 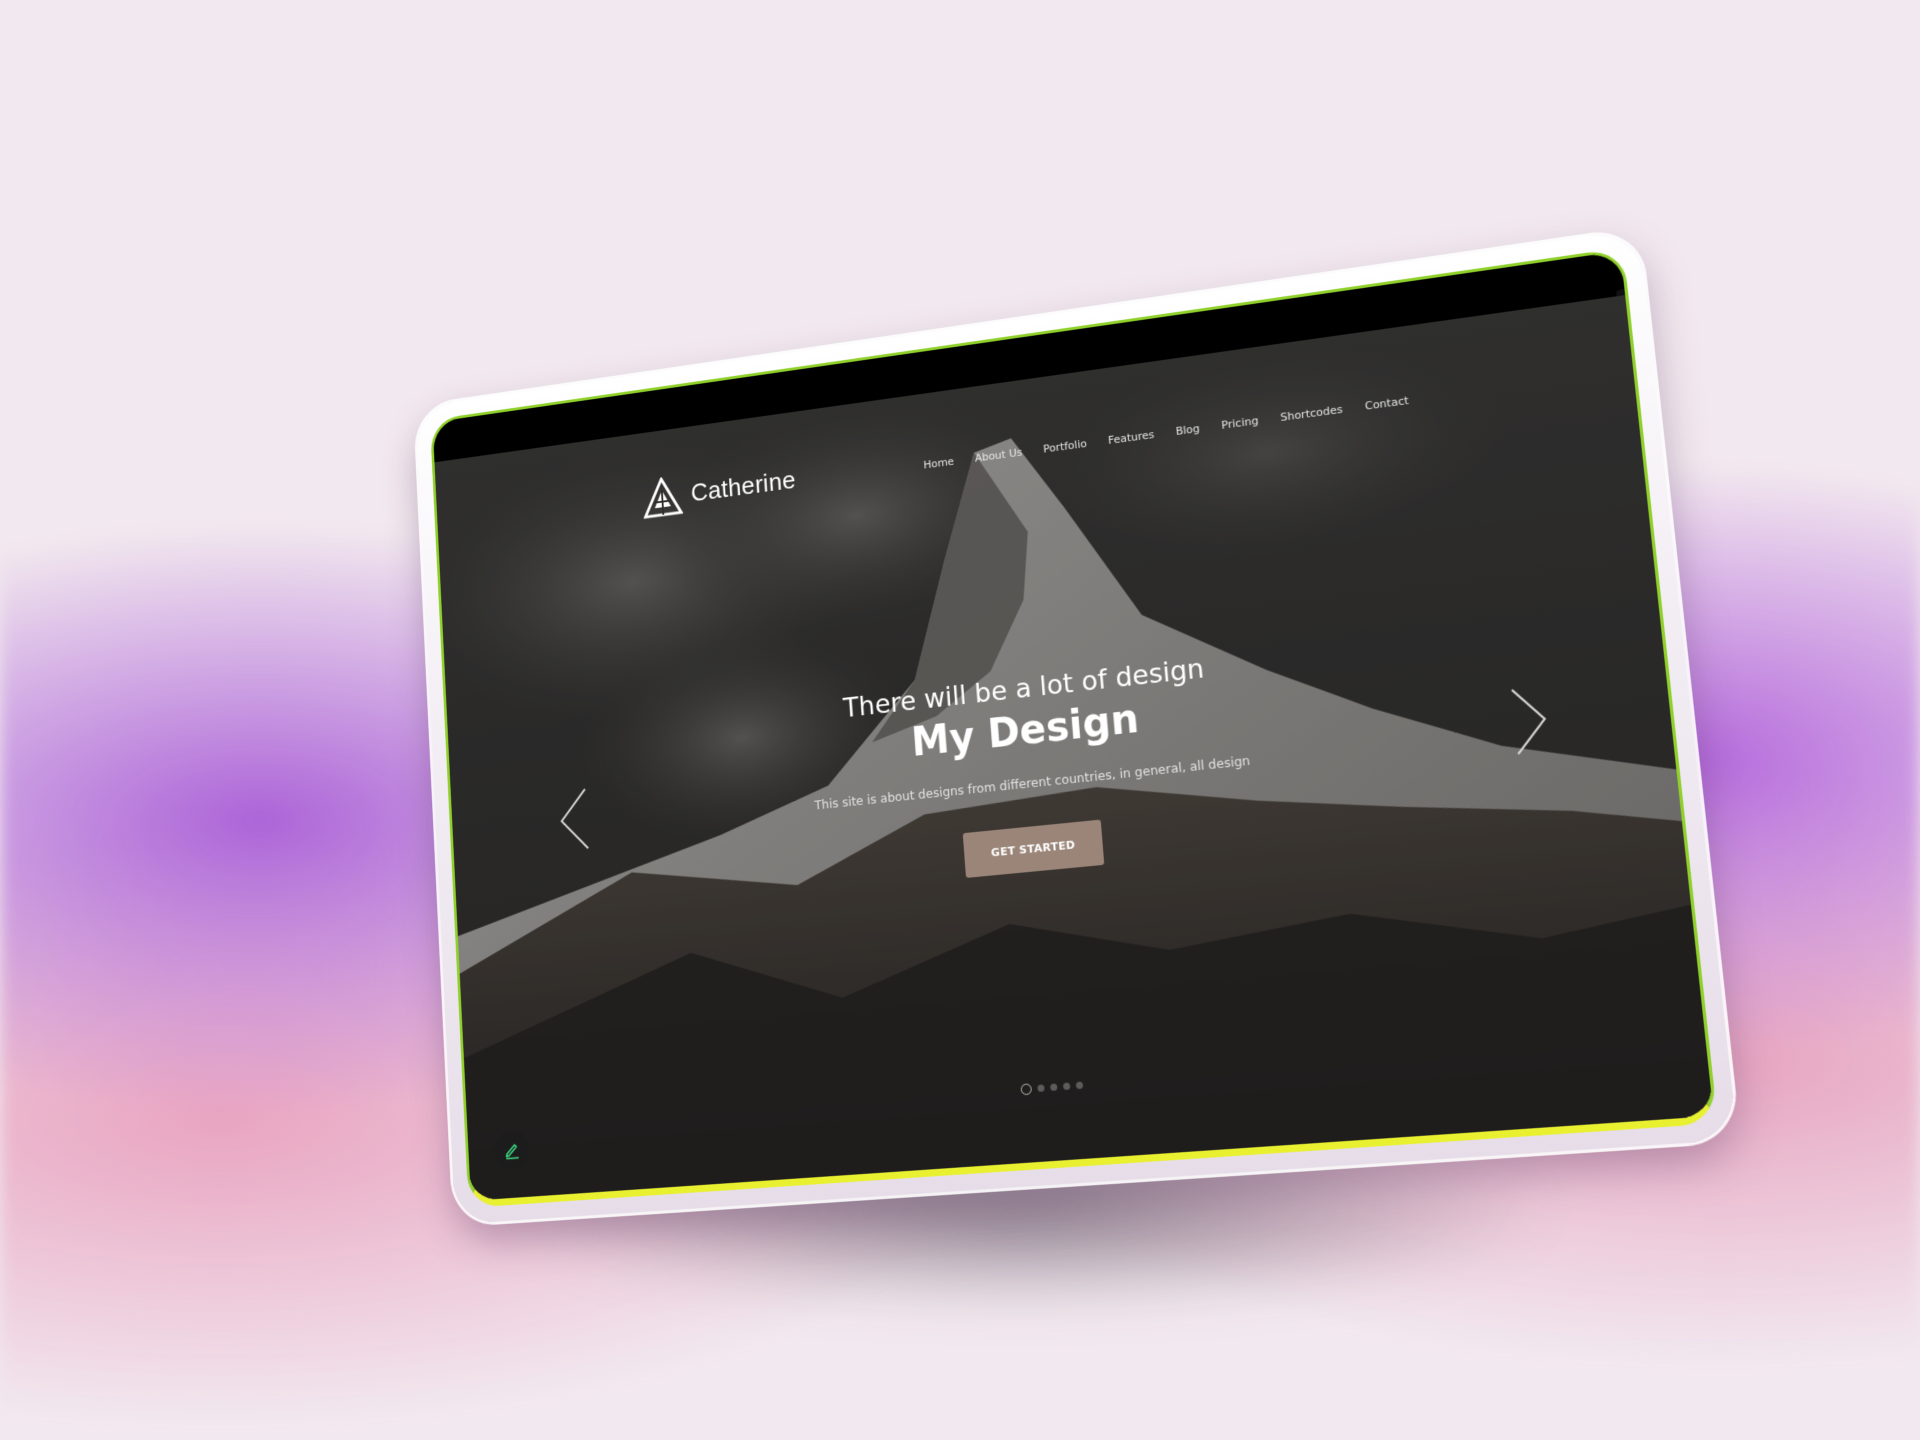 I want to click on pencil-icon, so click(x=512, y=1149).